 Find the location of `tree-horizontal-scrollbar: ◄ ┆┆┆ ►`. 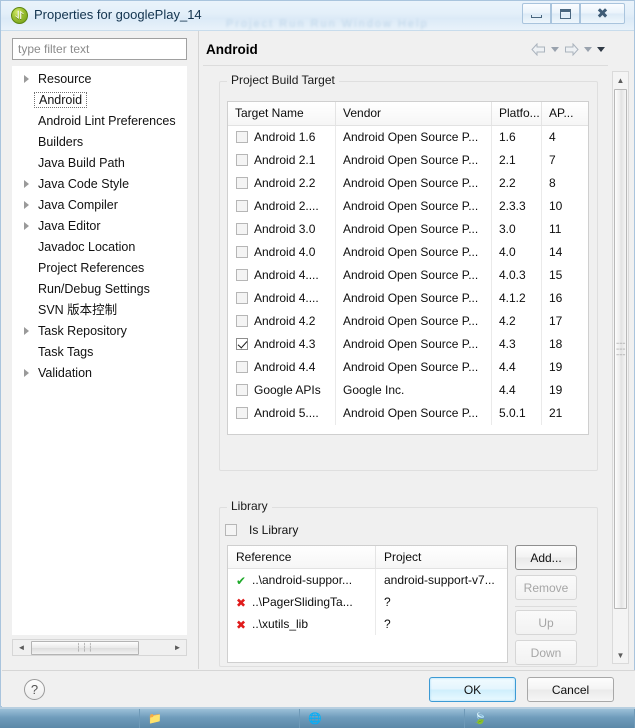

tree-horizontal-scrollbar: ◄ ┆┆┆ ► is located at coordinates (99, 647).